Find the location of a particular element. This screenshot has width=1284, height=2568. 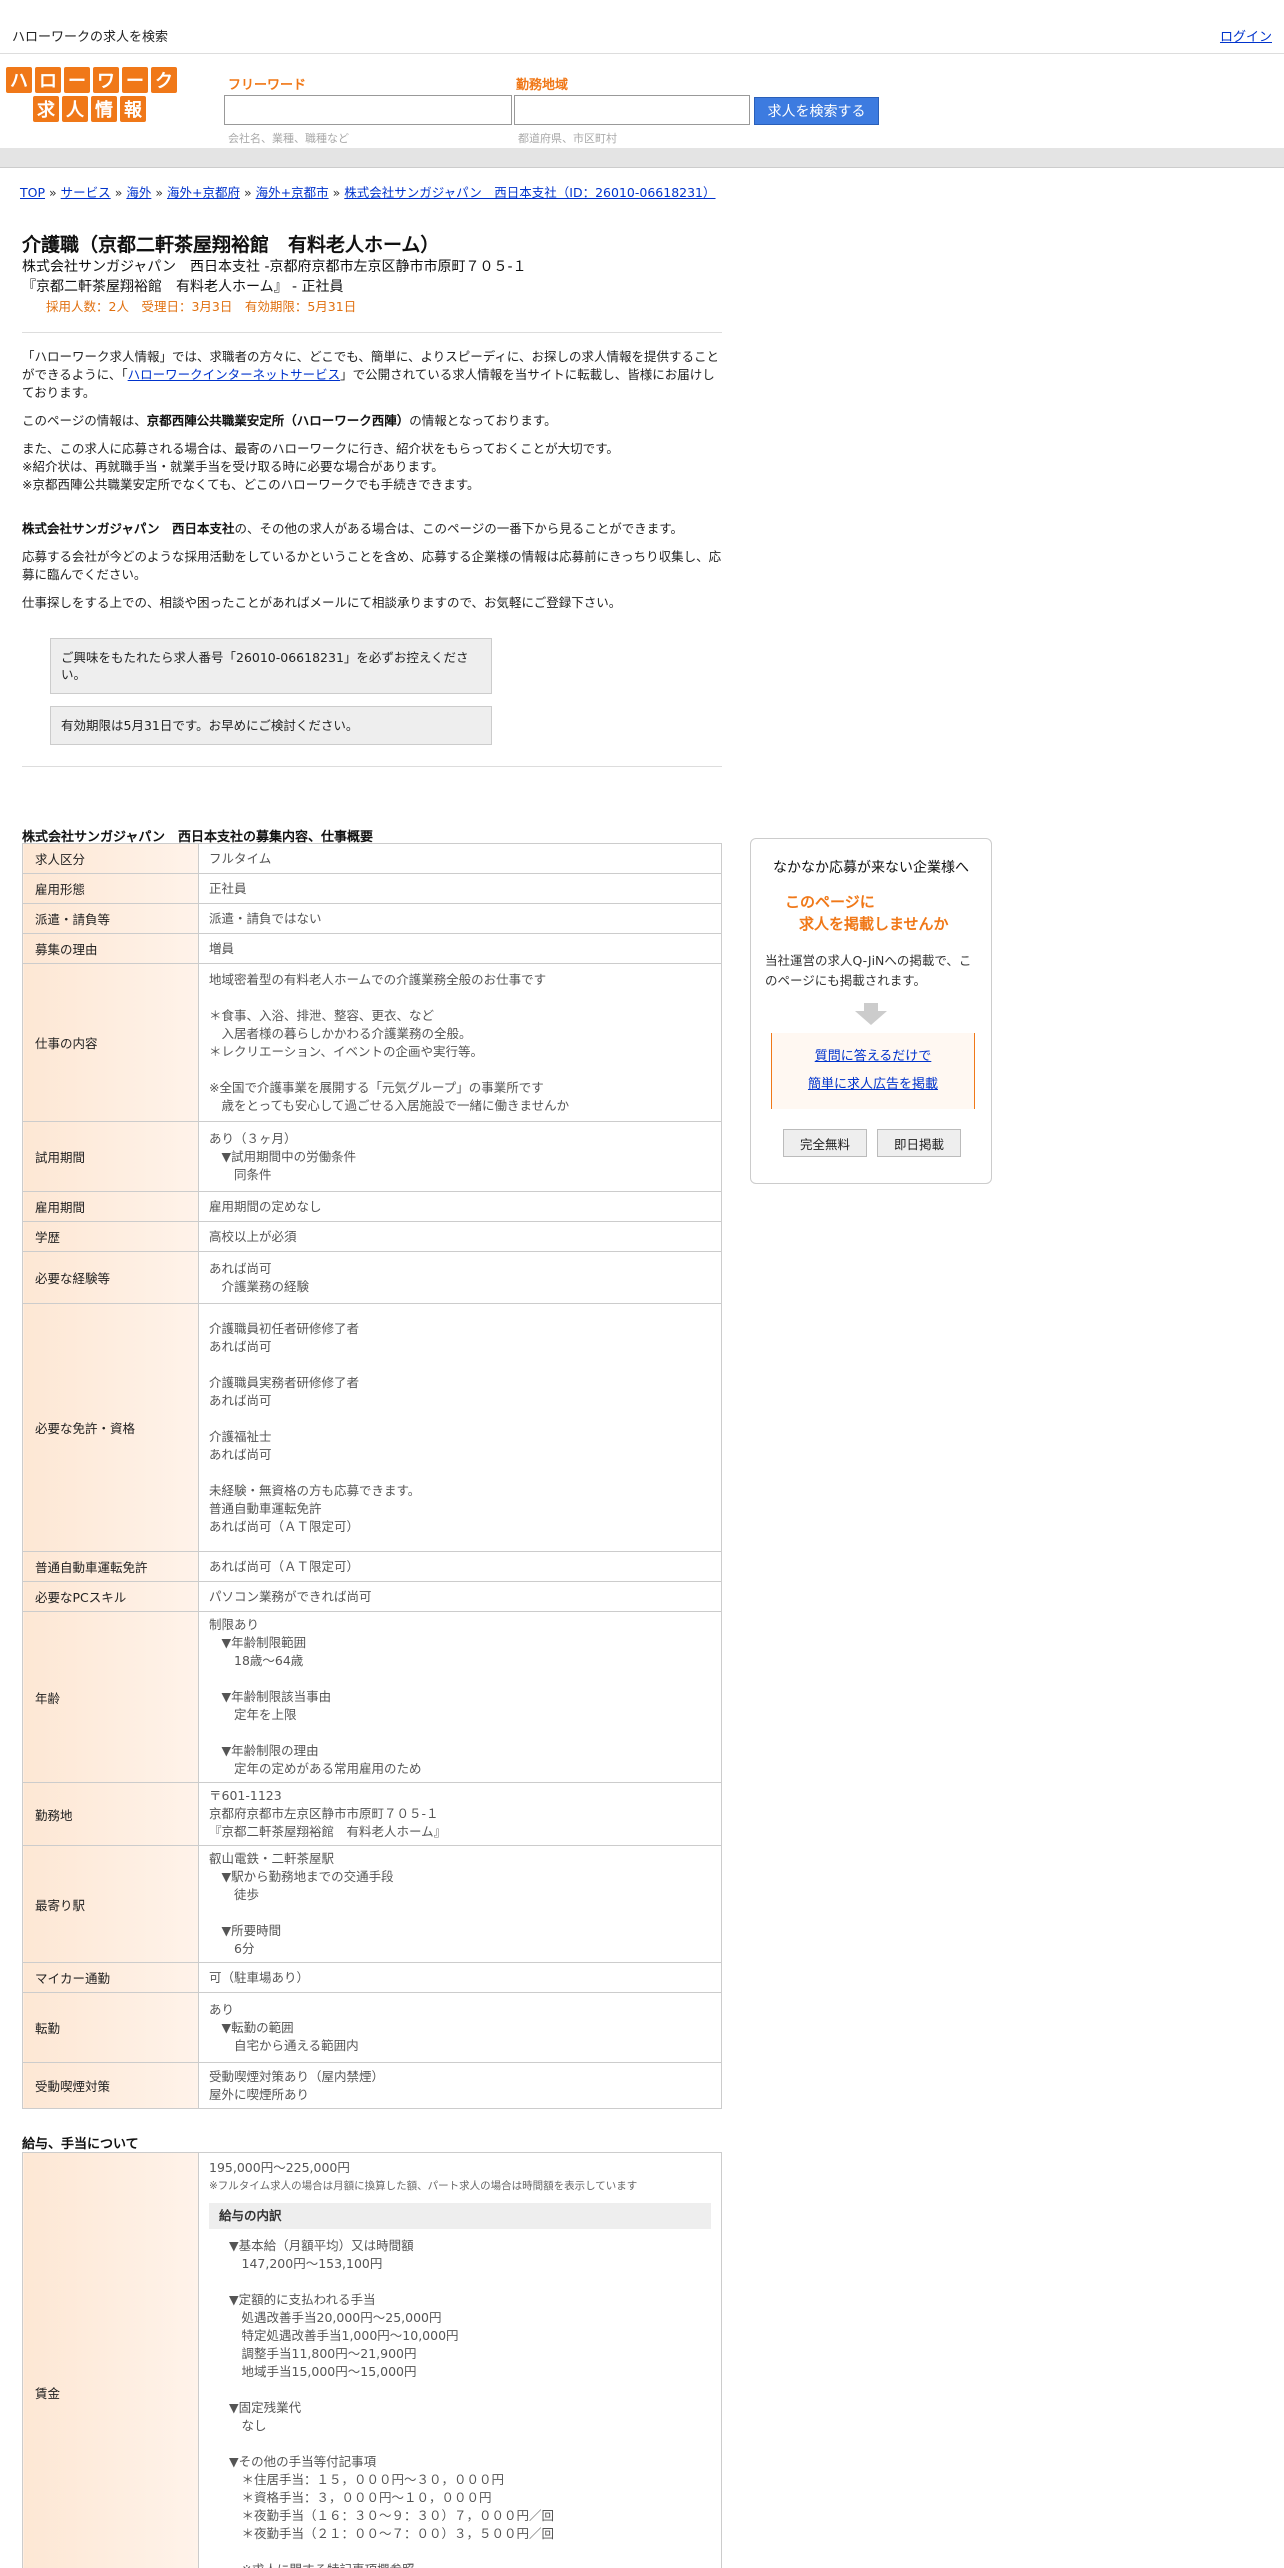

company-name-bold: 株式会社サンガジャパン 西日本支社 is located at coordinates (128, 528).